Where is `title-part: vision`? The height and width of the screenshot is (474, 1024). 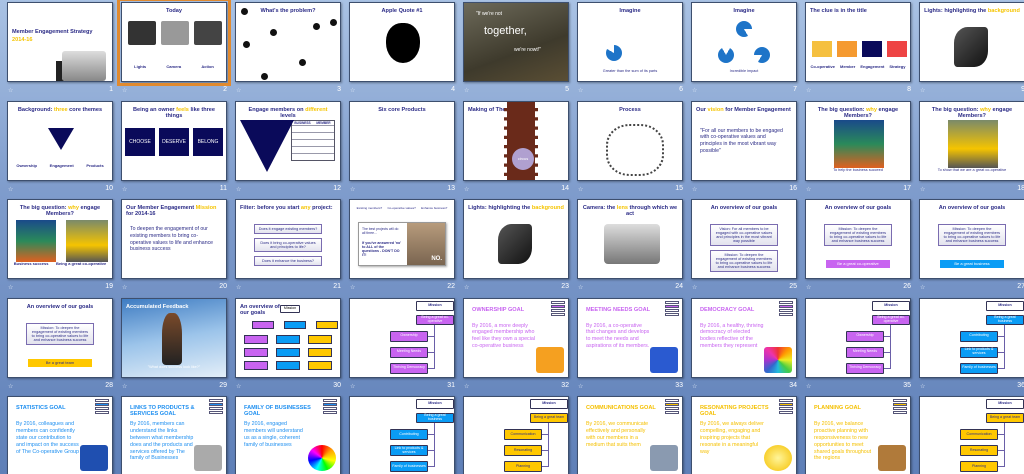
title-part: vision is located at coordinates (715, 109).